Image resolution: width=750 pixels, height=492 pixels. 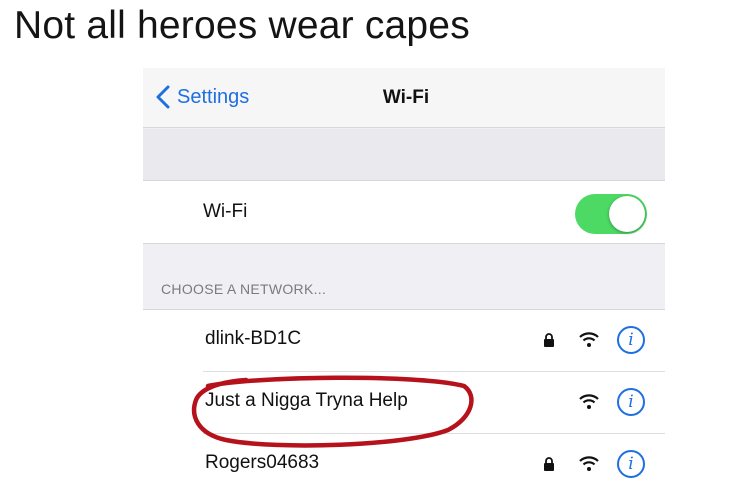 I want to click on meme-caption: Not all heroes wear capes, so click(x=242, y=25).